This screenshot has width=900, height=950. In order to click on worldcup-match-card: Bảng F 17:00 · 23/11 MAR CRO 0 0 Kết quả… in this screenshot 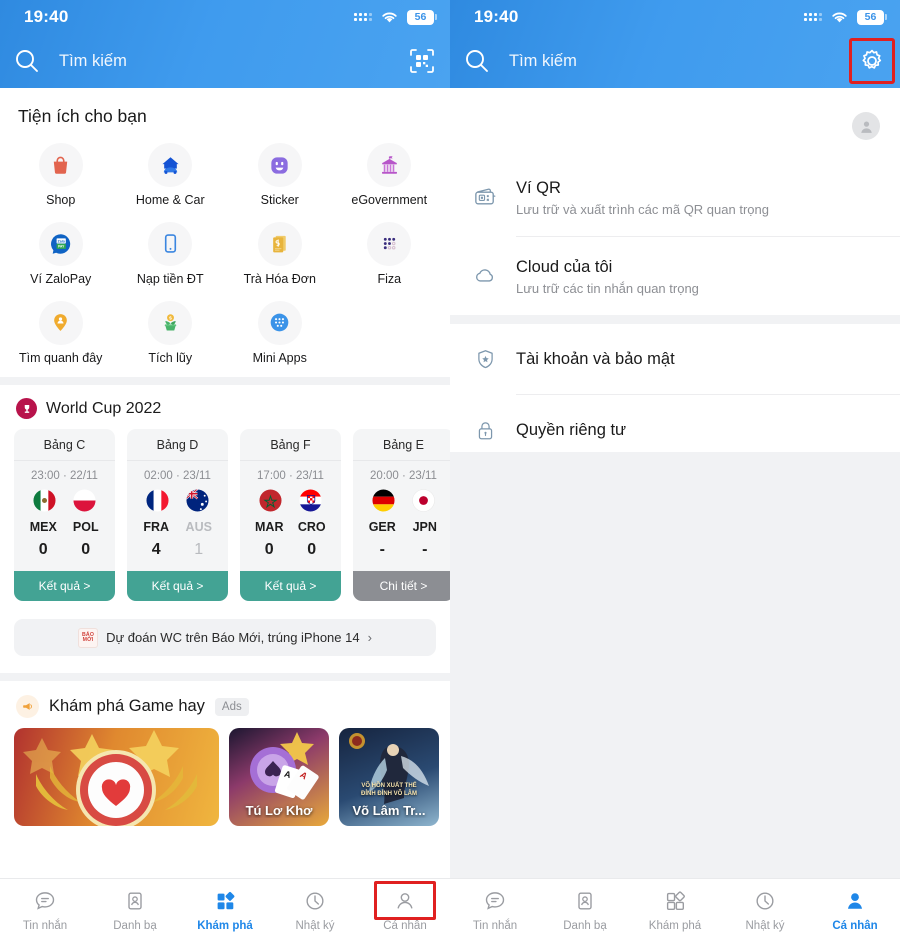, I will do `click(290, 515)`.